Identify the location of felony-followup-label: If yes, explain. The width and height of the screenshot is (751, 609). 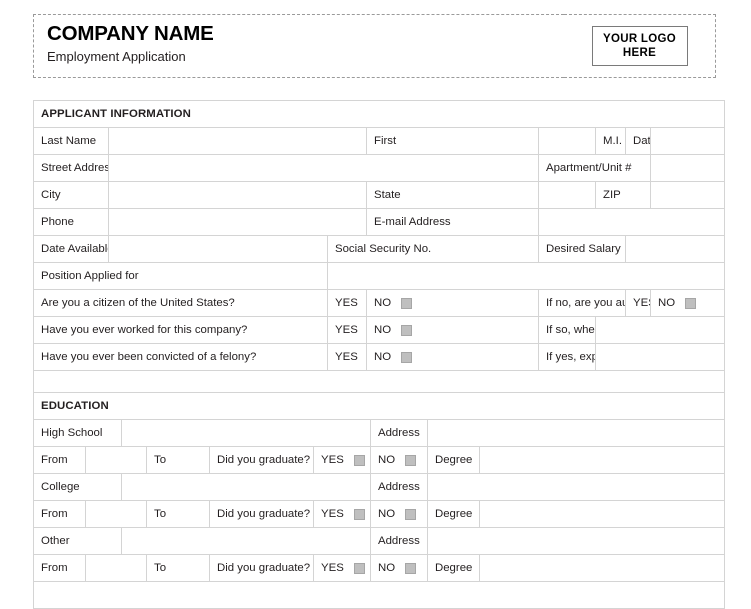
(567, 357).